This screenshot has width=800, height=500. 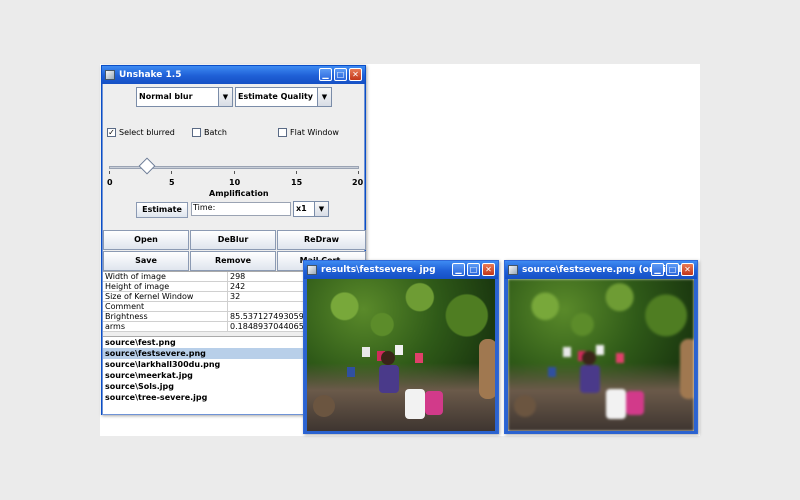 I want to click on result-image-window: results\festsevere. jpg ▁ □ ✕, so click(x=401, y=347).